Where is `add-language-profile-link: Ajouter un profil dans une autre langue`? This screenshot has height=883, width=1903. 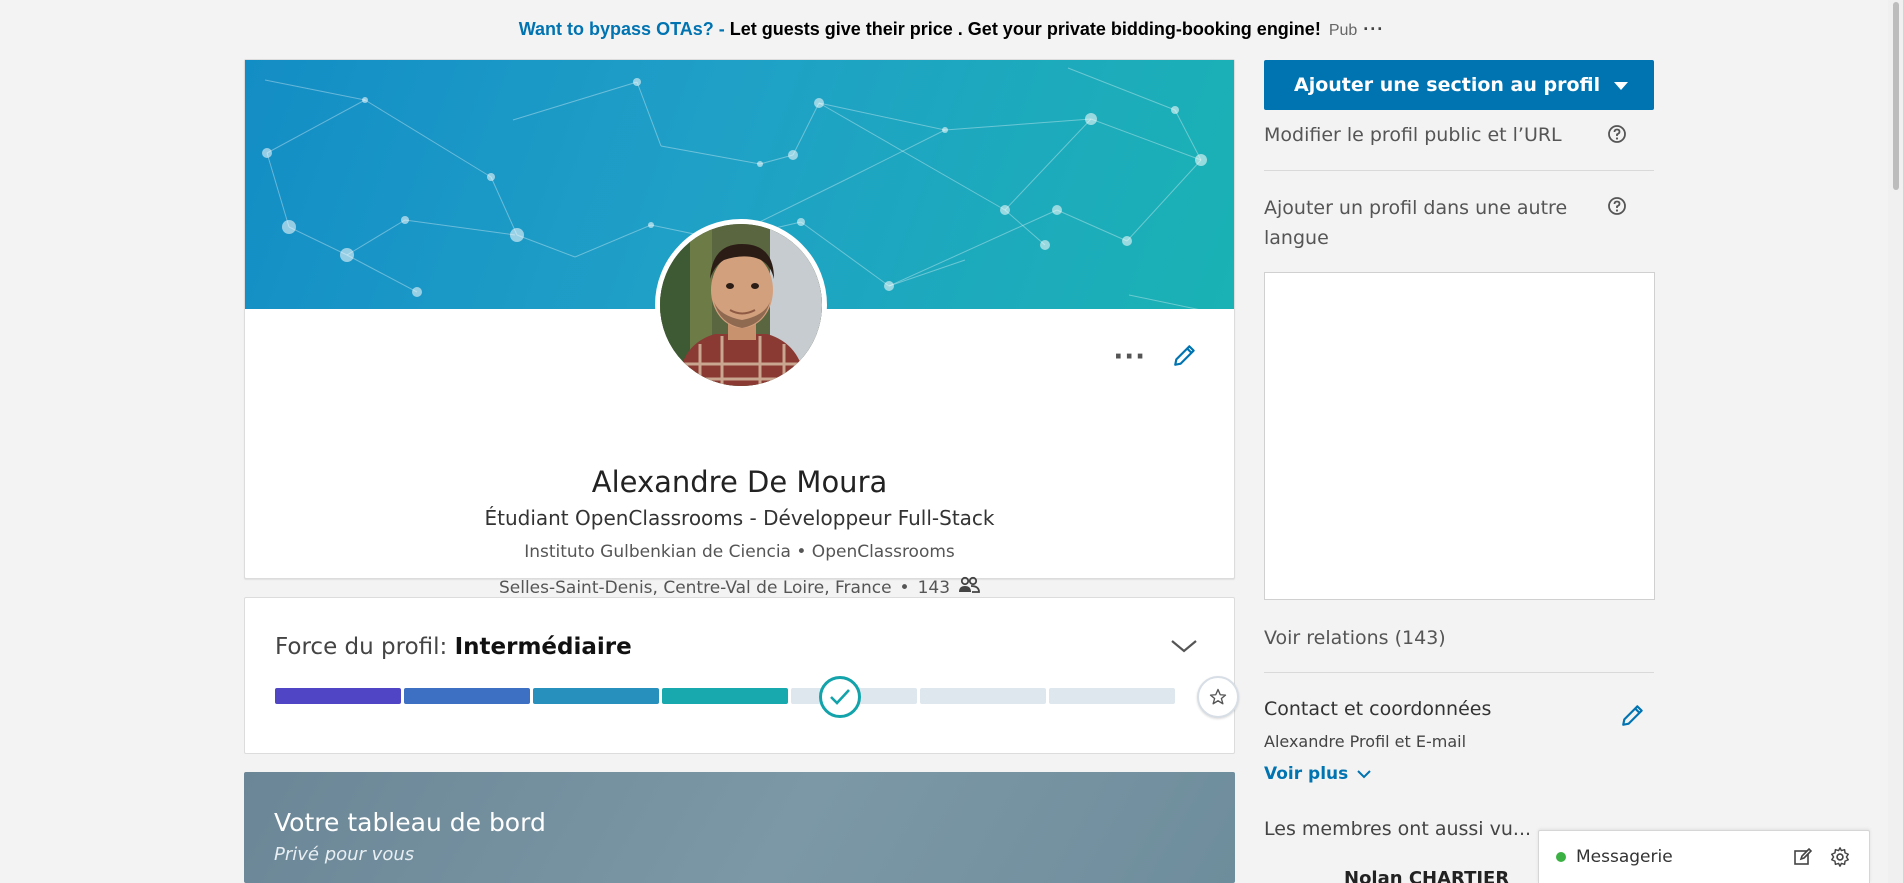
add-language-profile-link: Ajouter un profil dans une autre langue is located at coordinates (1415, 223).